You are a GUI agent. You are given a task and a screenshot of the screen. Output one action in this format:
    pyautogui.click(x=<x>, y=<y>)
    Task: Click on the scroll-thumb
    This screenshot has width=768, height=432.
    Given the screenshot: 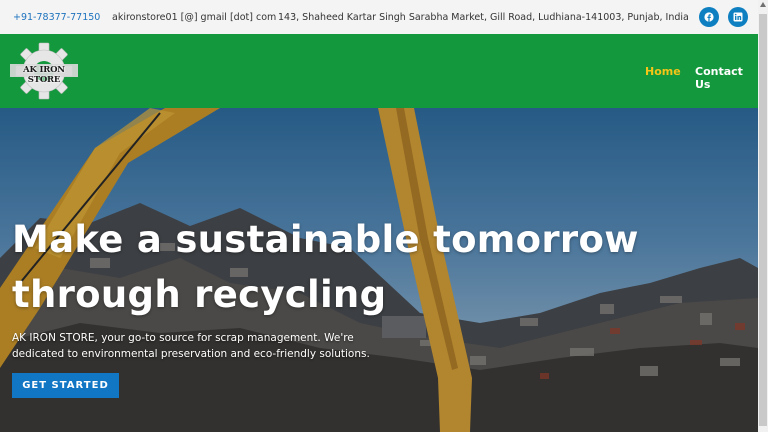 What is the action you would take?
    pyautogui.click(x=763, y=220)
    